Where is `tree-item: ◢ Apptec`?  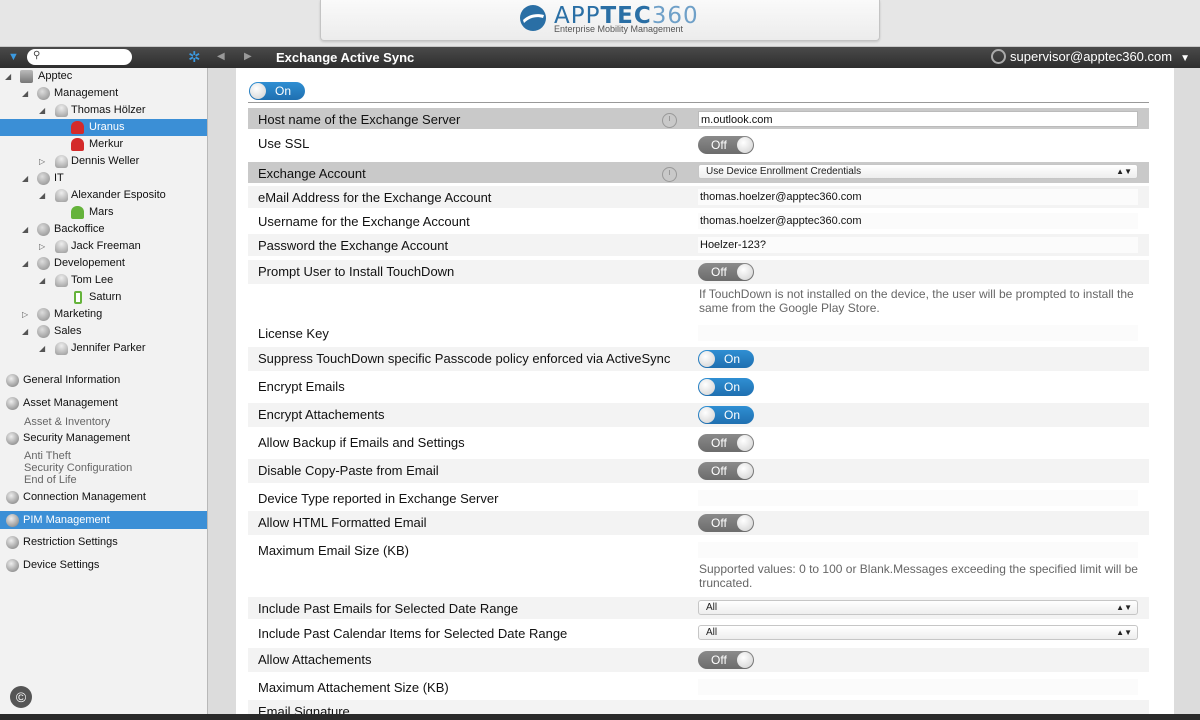 tree-item: ◢ Apptec is located at coordinates (103, 76).